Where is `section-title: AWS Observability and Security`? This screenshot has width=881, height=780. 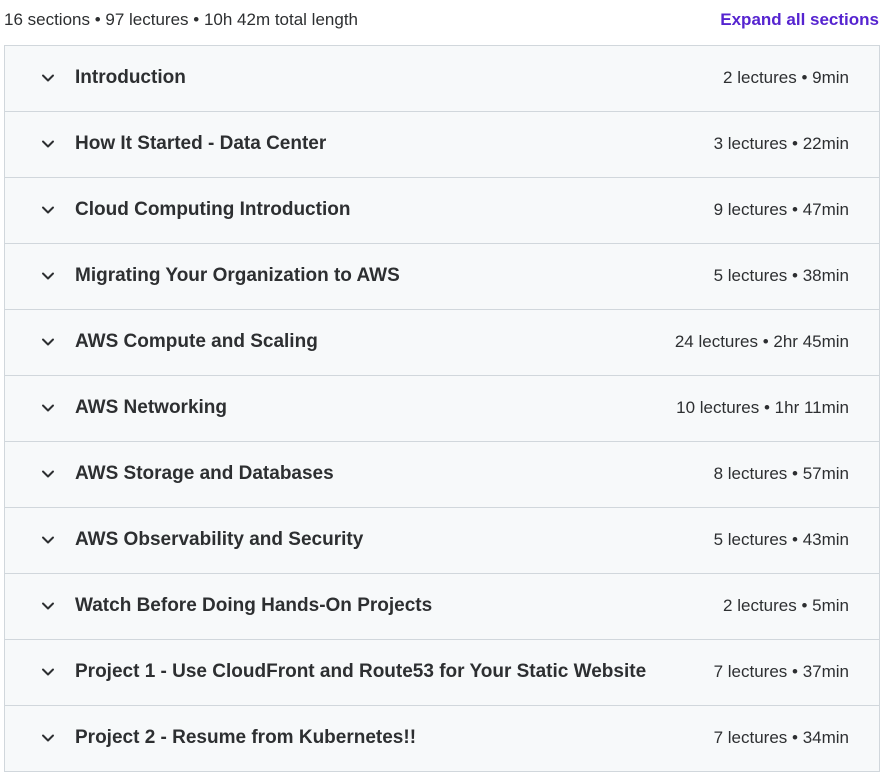
section-title: AWS Observability and Security is located at coordinates (219, 539).